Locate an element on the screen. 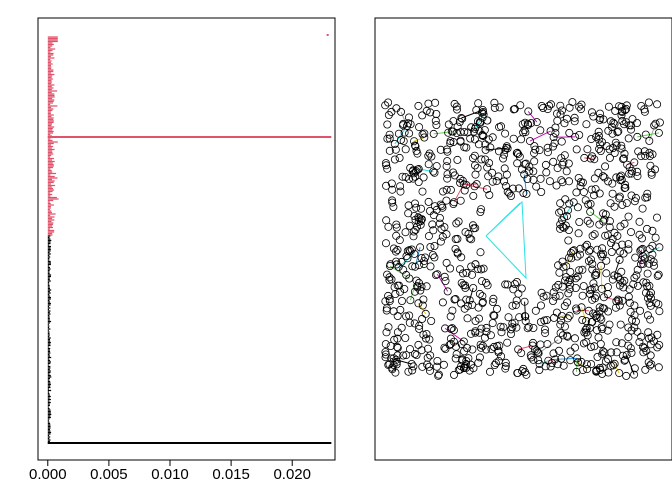 The width and height of the screenshot is (672, 480). hole-spanning-edges is located at coordinates (506, 240).